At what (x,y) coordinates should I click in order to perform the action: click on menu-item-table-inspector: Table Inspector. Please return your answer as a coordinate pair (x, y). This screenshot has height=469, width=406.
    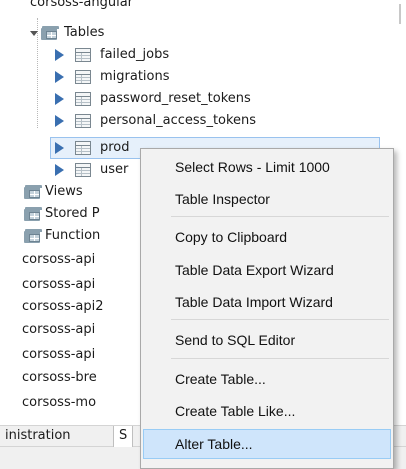
    Looking at the image, I should click on (267, 199).